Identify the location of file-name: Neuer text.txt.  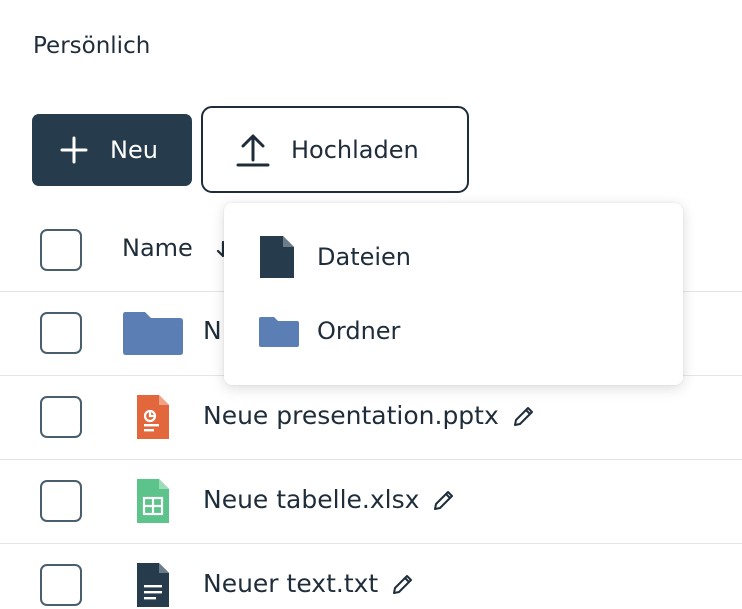
(309, 583).